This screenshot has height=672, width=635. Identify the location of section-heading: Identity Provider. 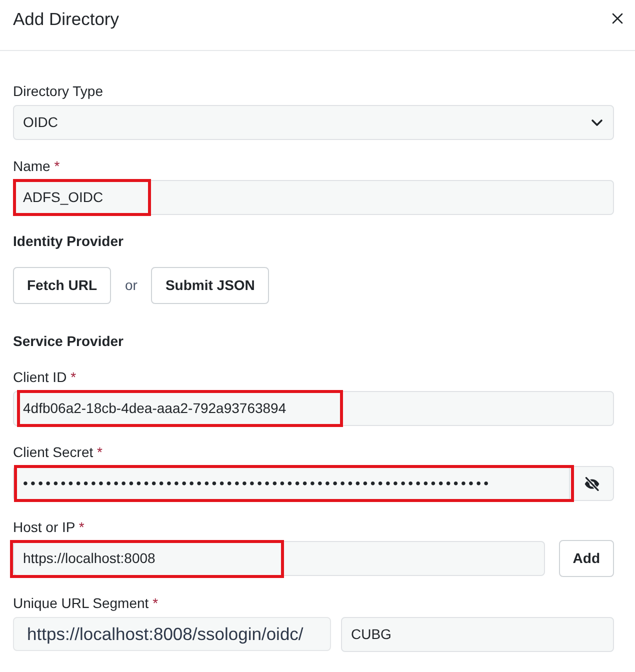
(68, 241).